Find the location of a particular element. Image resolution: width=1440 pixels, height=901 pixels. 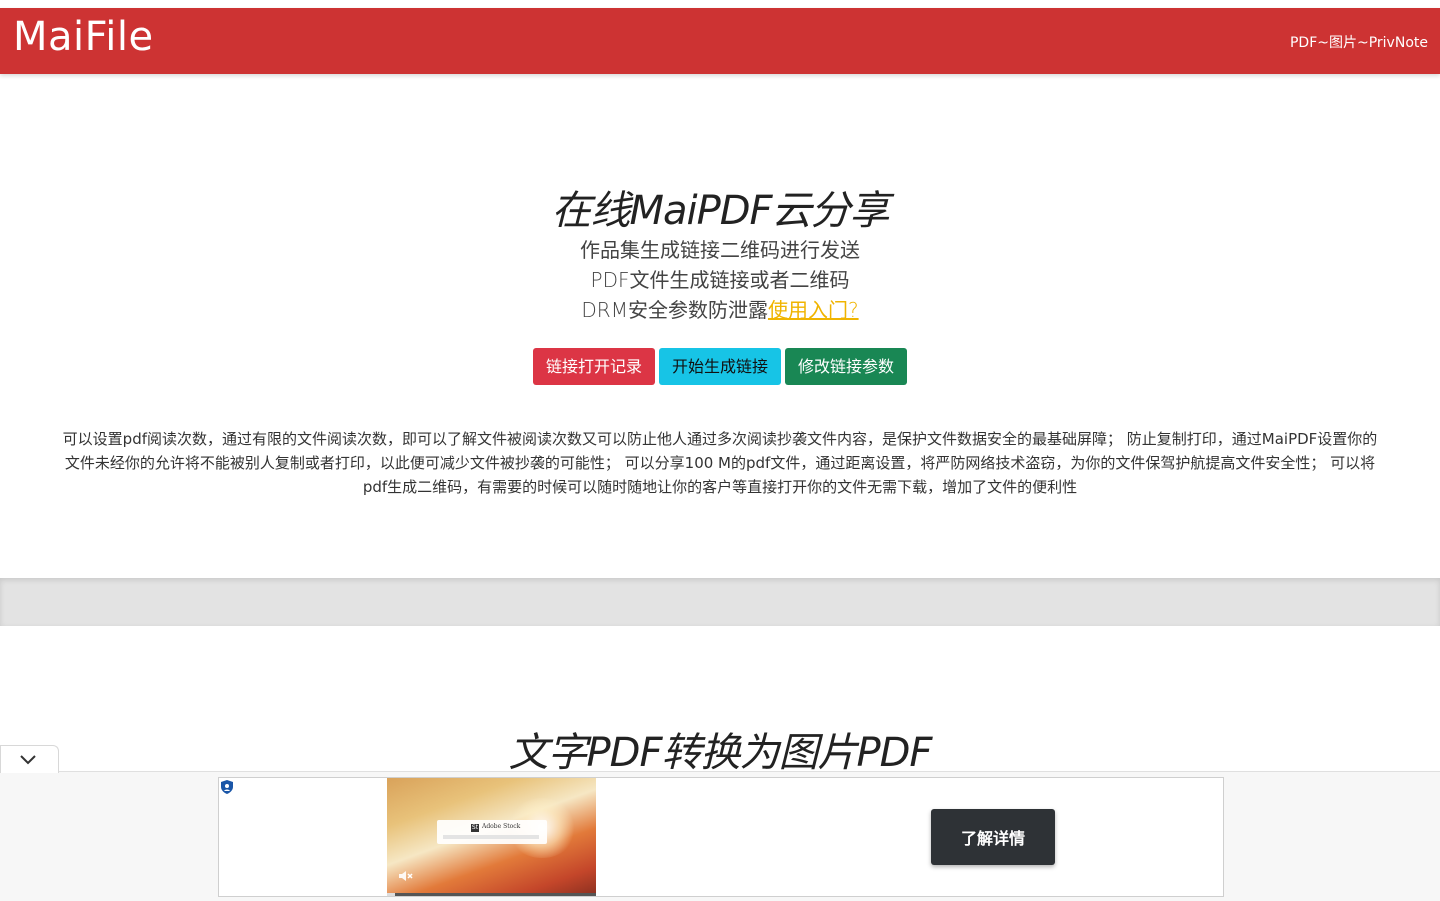

hero-title: 在线MaiPDF云分享 is located at coordinates (720, 211).